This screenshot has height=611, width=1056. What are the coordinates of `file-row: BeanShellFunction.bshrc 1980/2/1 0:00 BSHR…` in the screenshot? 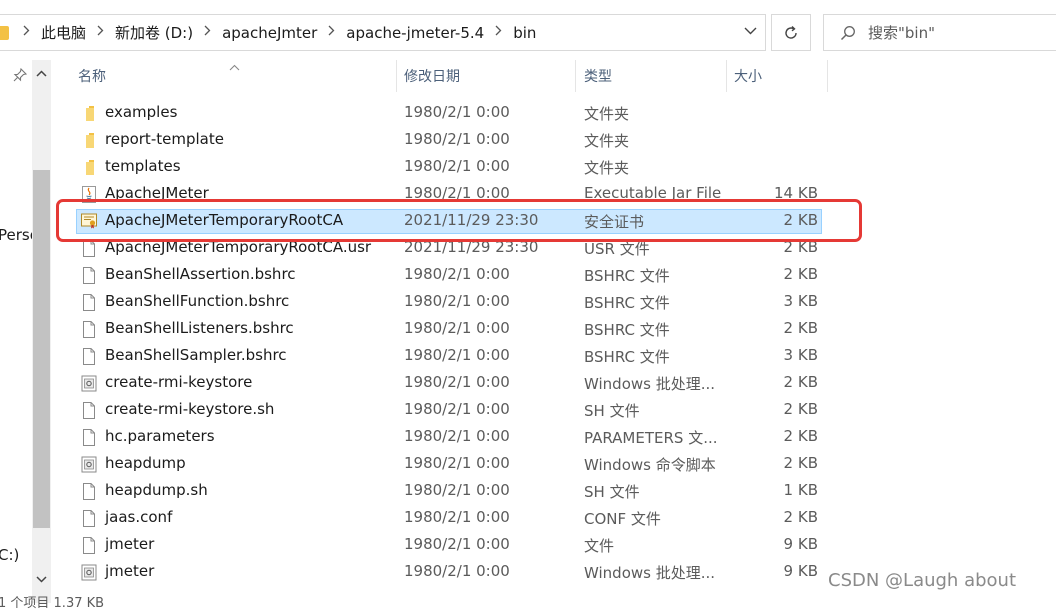 It's located at (449, 302).